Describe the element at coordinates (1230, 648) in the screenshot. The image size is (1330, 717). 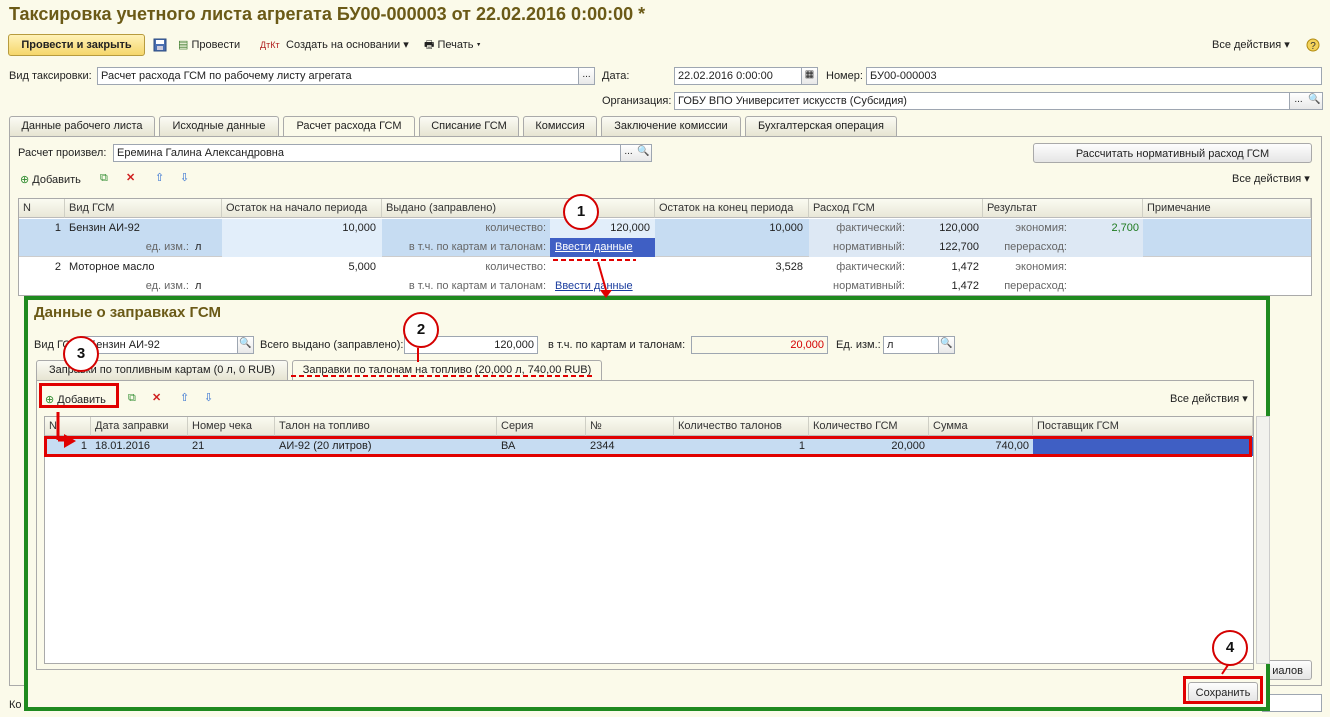
I see `callout-4: 4` at that location.